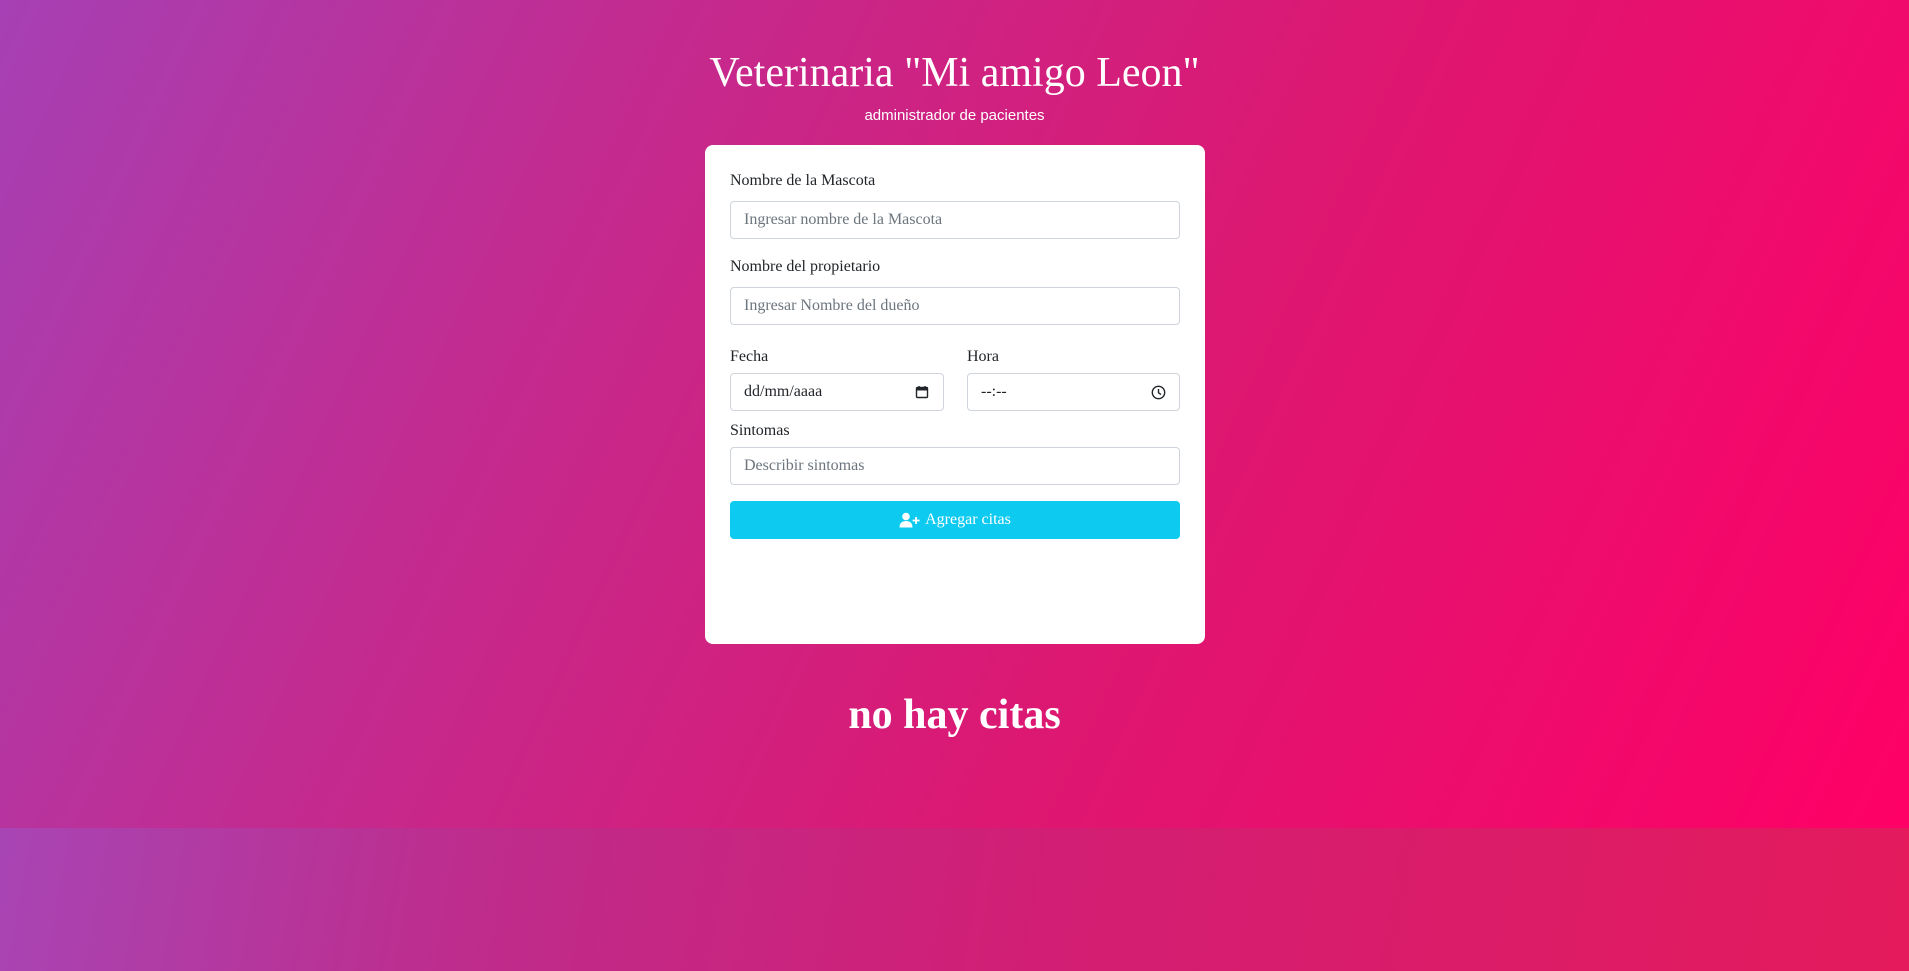  Describe the element at coordinates (954, 73) in the screenshot. I see `page-title: Veterinaria "Mi amigo Leon"` at that location.